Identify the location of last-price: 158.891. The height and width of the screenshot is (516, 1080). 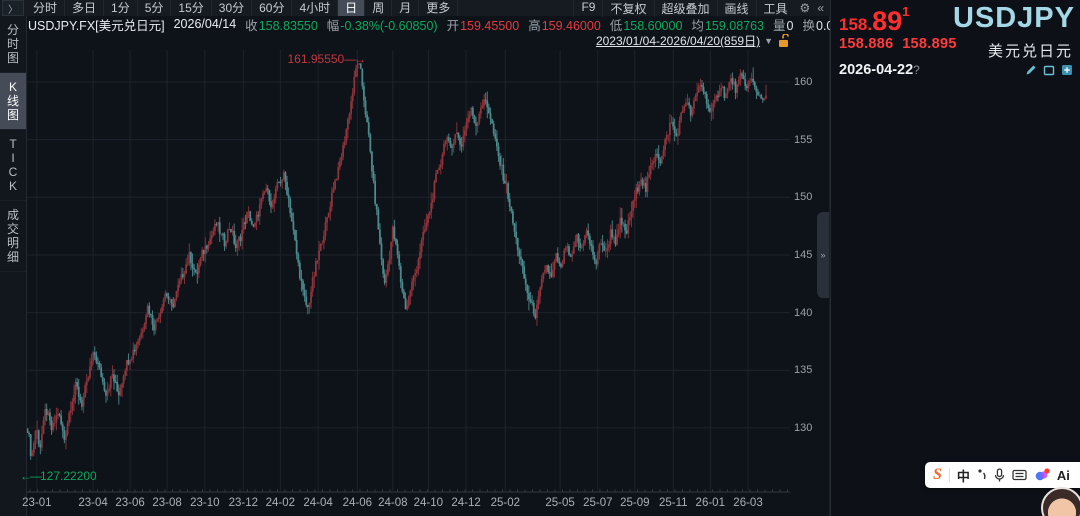
(874, 20).